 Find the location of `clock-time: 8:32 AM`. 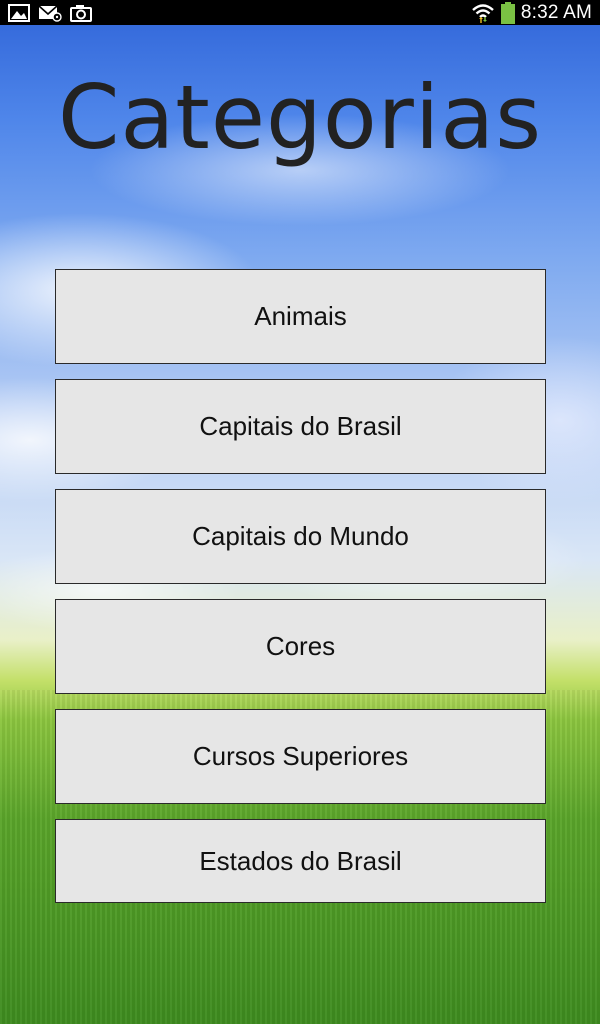

clock-time: 8:32 AM is located at coordinates (556, 12).